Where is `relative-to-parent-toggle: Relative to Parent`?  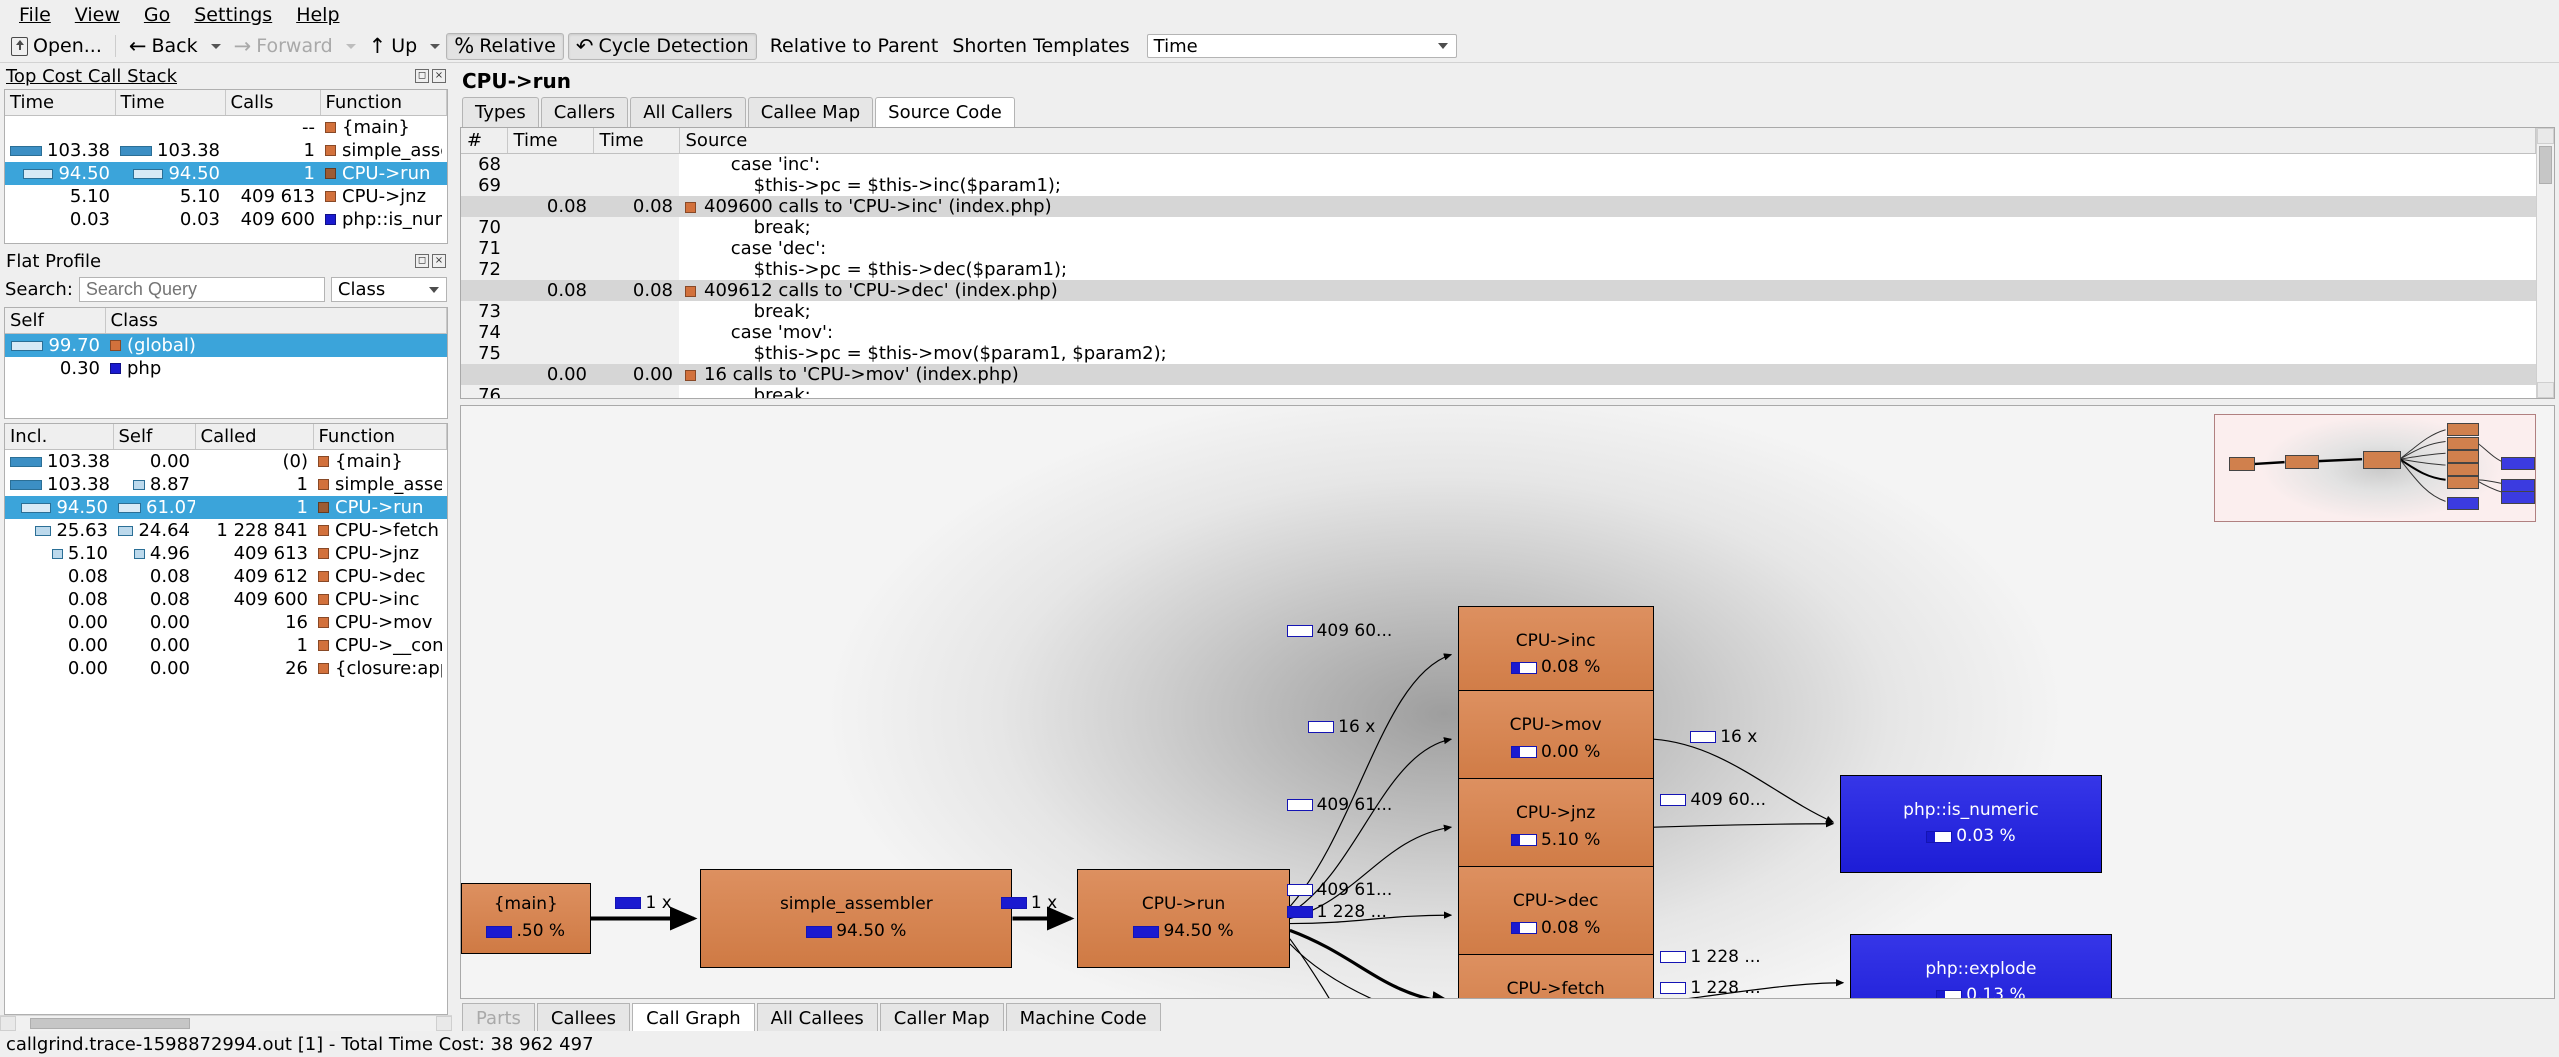
relative-to-parent-toggle: Relative to Parent is located at coordinates (854, 46).